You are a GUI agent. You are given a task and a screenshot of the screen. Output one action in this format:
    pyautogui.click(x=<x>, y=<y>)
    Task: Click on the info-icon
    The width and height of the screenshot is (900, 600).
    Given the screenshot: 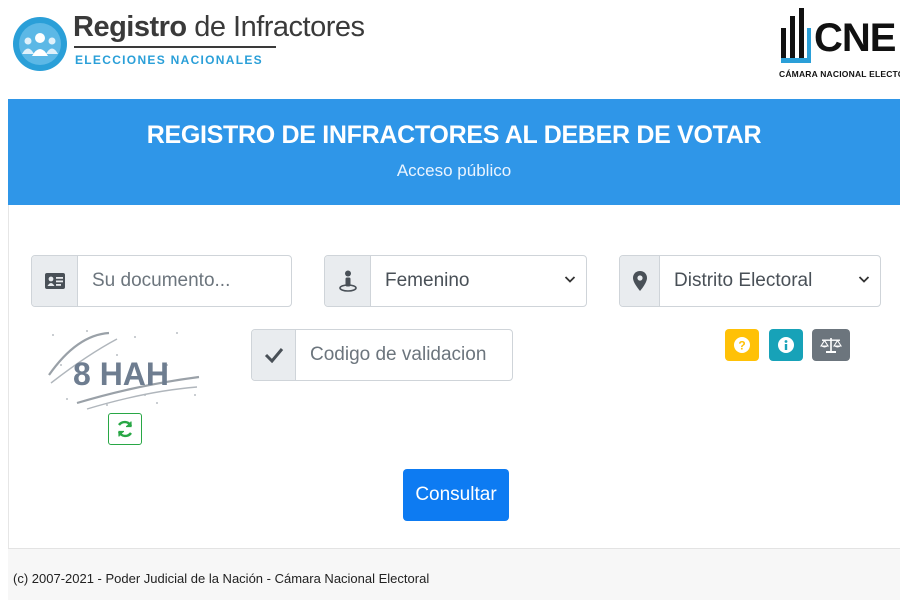 What is the action you would take?
    pyautogui.click(x=786, y=345)
    